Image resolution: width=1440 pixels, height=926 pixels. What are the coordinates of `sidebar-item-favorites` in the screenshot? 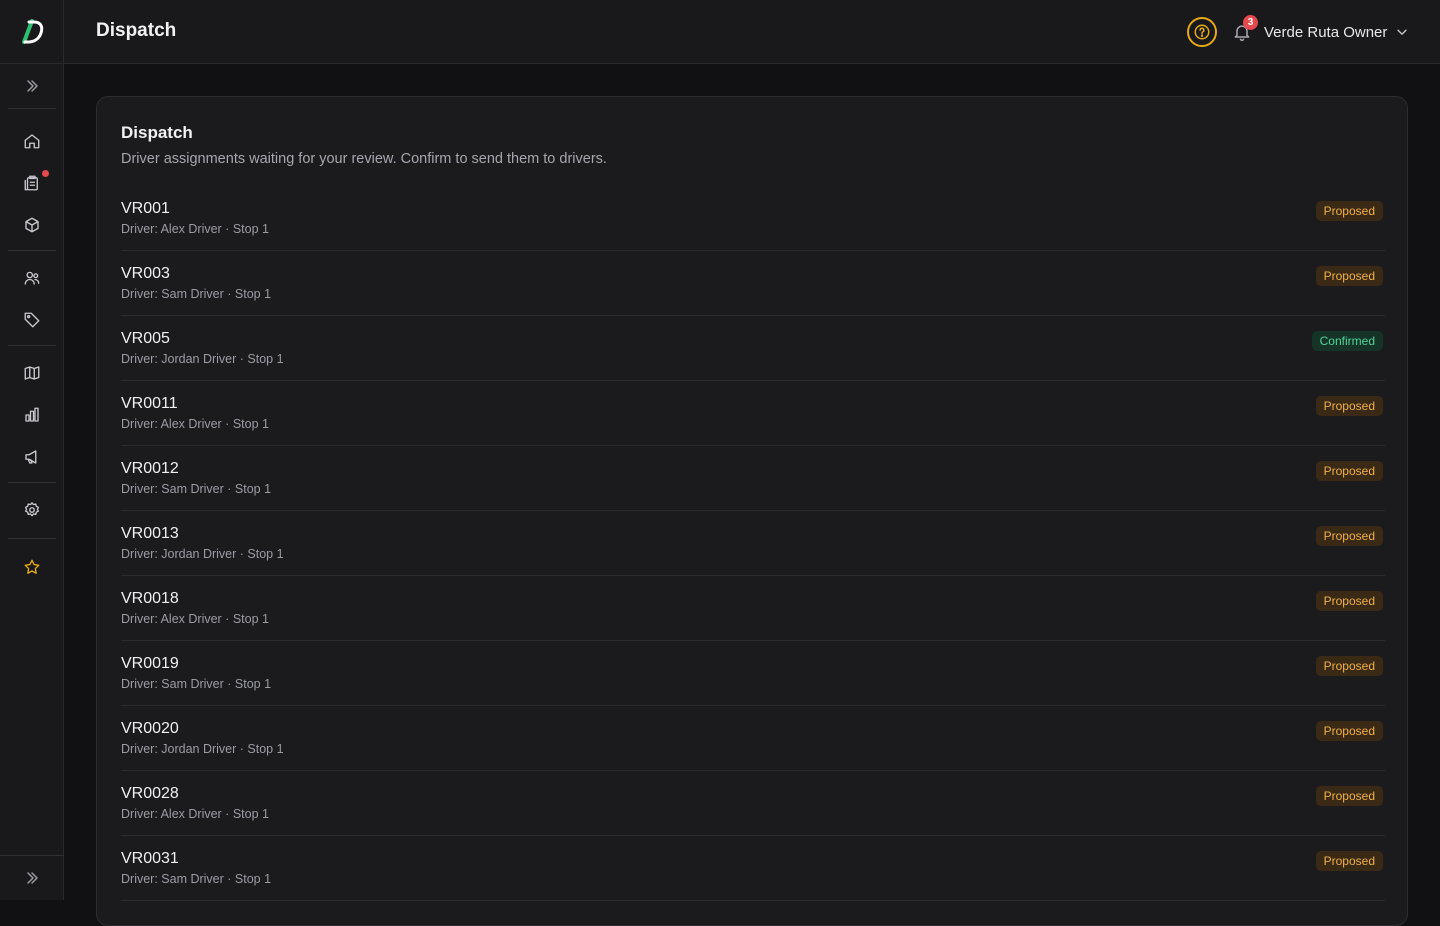 It's located at (32, 567).